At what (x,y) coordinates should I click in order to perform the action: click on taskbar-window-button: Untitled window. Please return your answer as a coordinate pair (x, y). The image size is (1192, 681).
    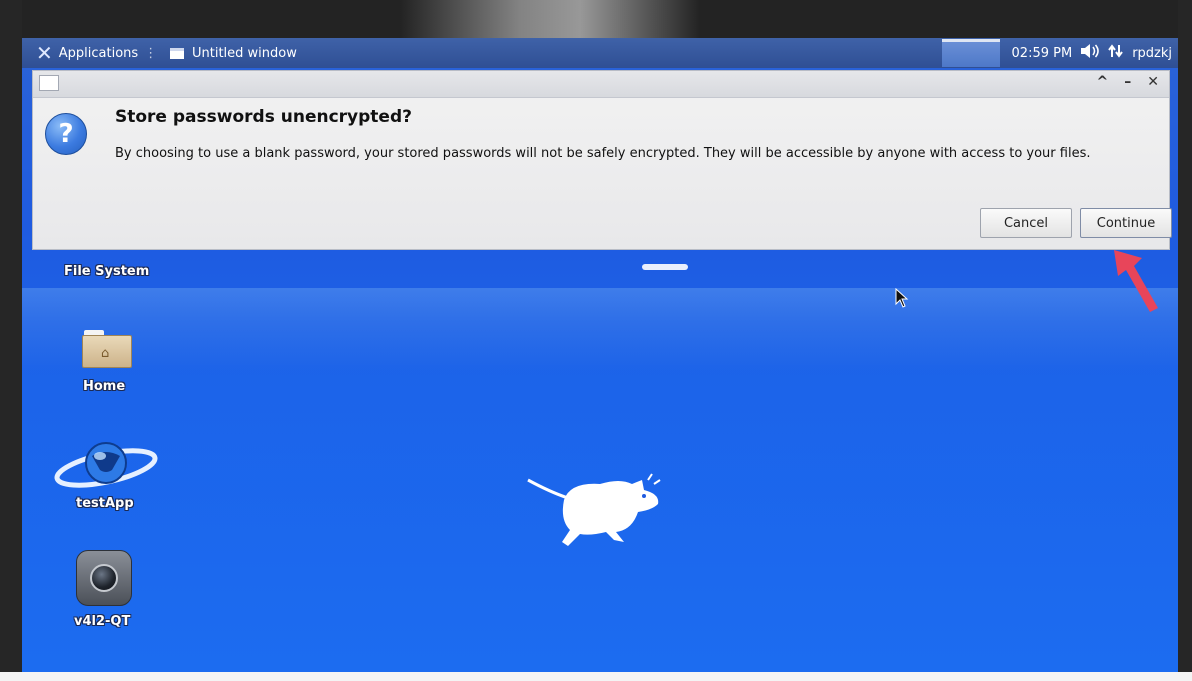
    Looking at the image, I should click on (233, 53).